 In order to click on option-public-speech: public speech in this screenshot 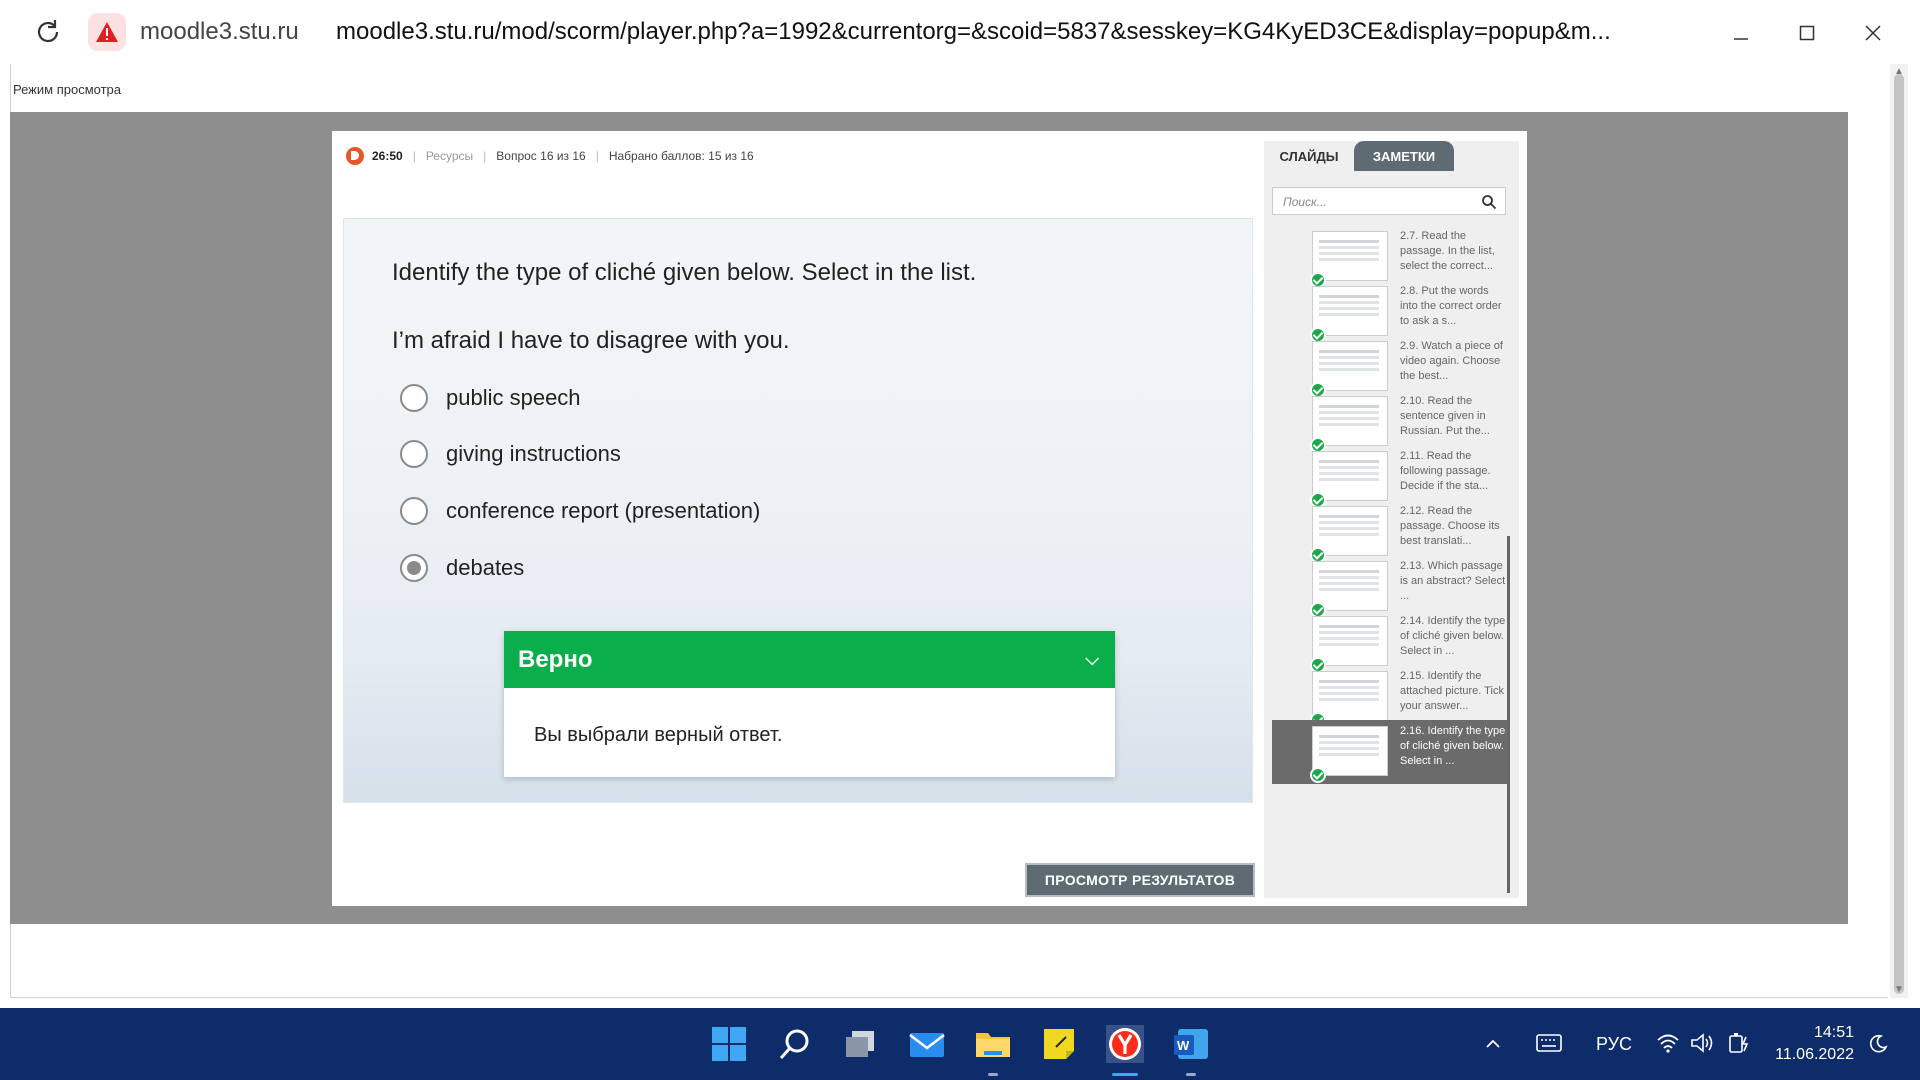, I will do `click(490, 398)`.